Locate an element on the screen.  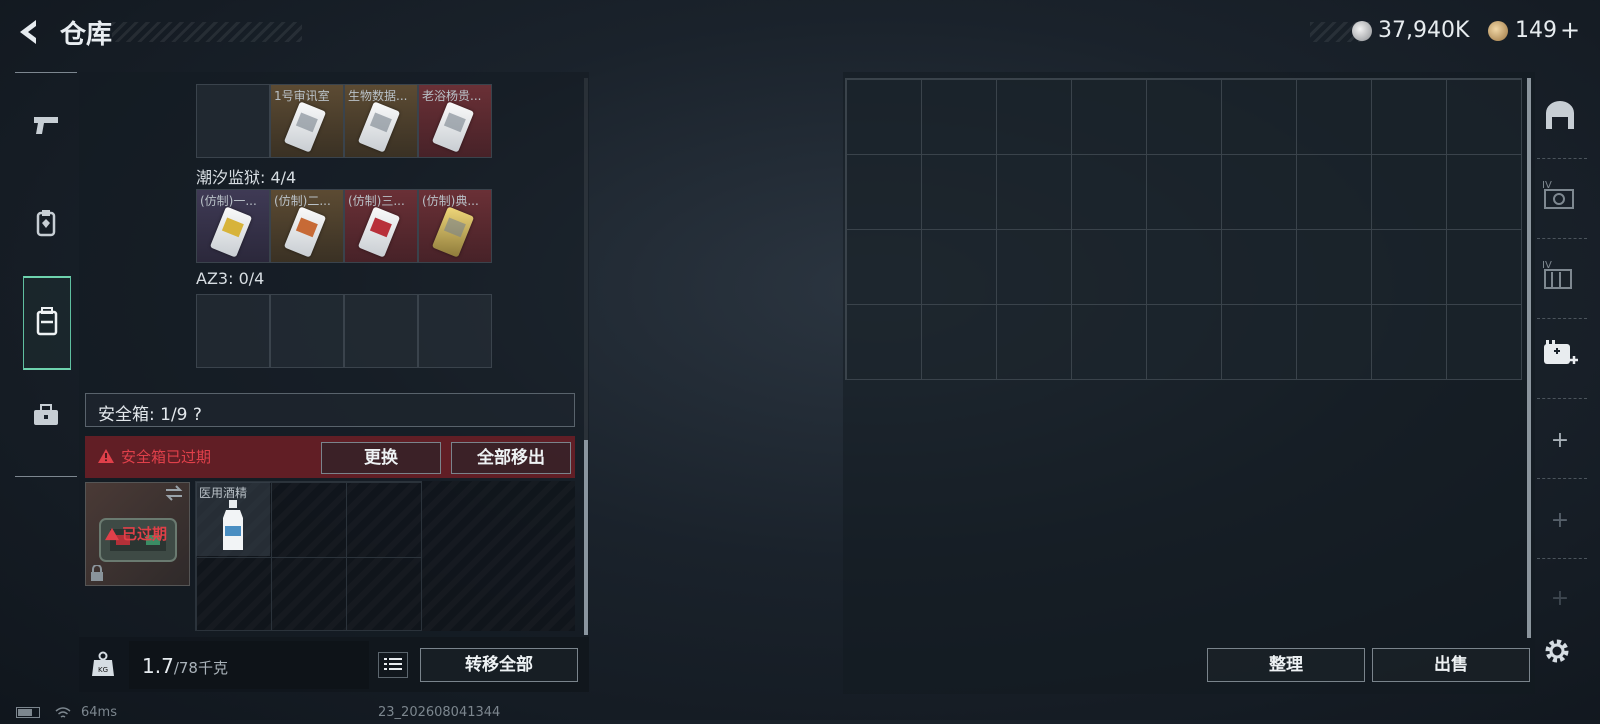
toolbox-icon is located at coordinates (46, 417).